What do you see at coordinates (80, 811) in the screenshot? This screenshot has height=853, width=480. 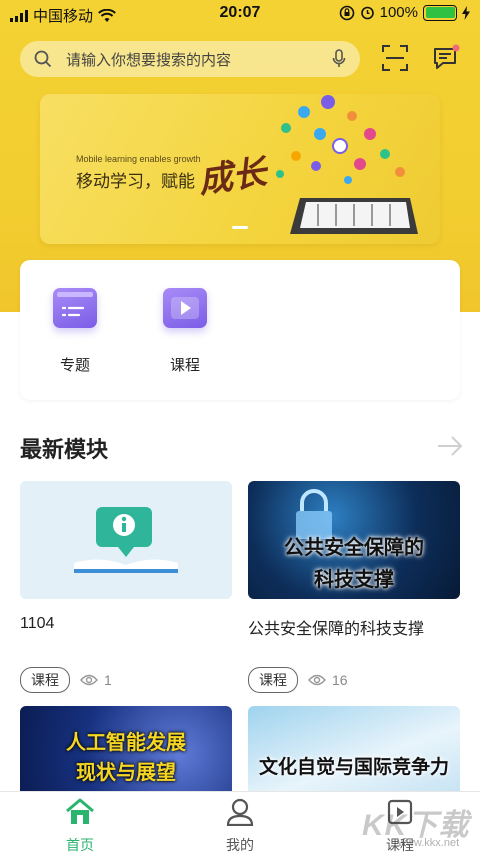 I see `home-icon` at bounding box center [80, 811].